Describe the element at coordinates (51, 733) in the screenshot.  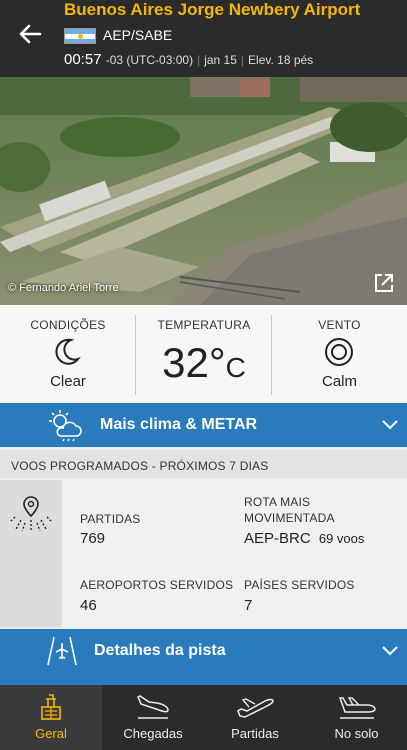
I see `nav-general-label: Geral` at that location.